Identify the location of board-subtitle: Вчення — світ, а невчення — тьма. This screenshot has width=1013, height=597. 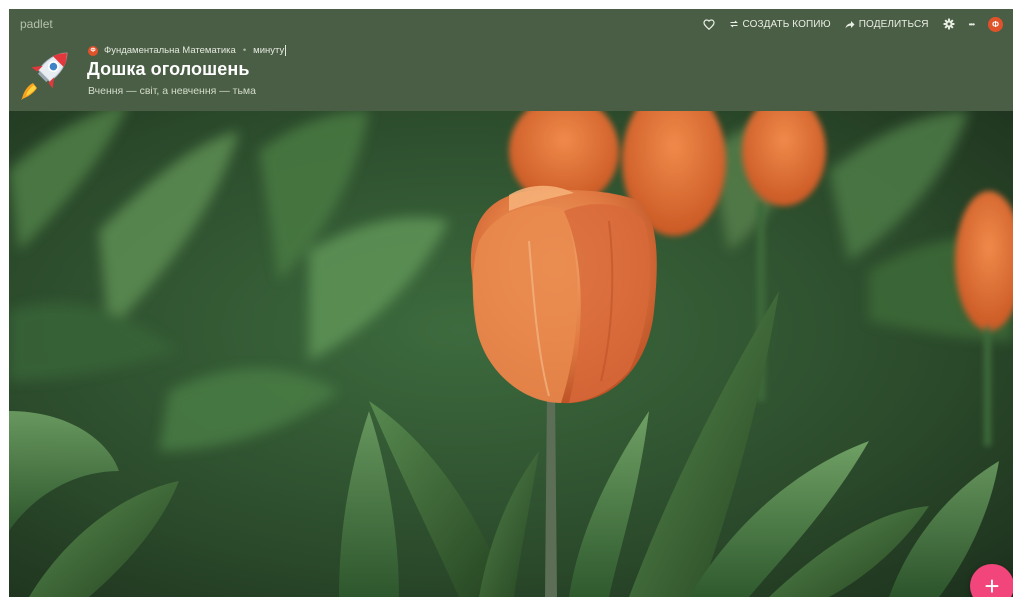
(172, 91).